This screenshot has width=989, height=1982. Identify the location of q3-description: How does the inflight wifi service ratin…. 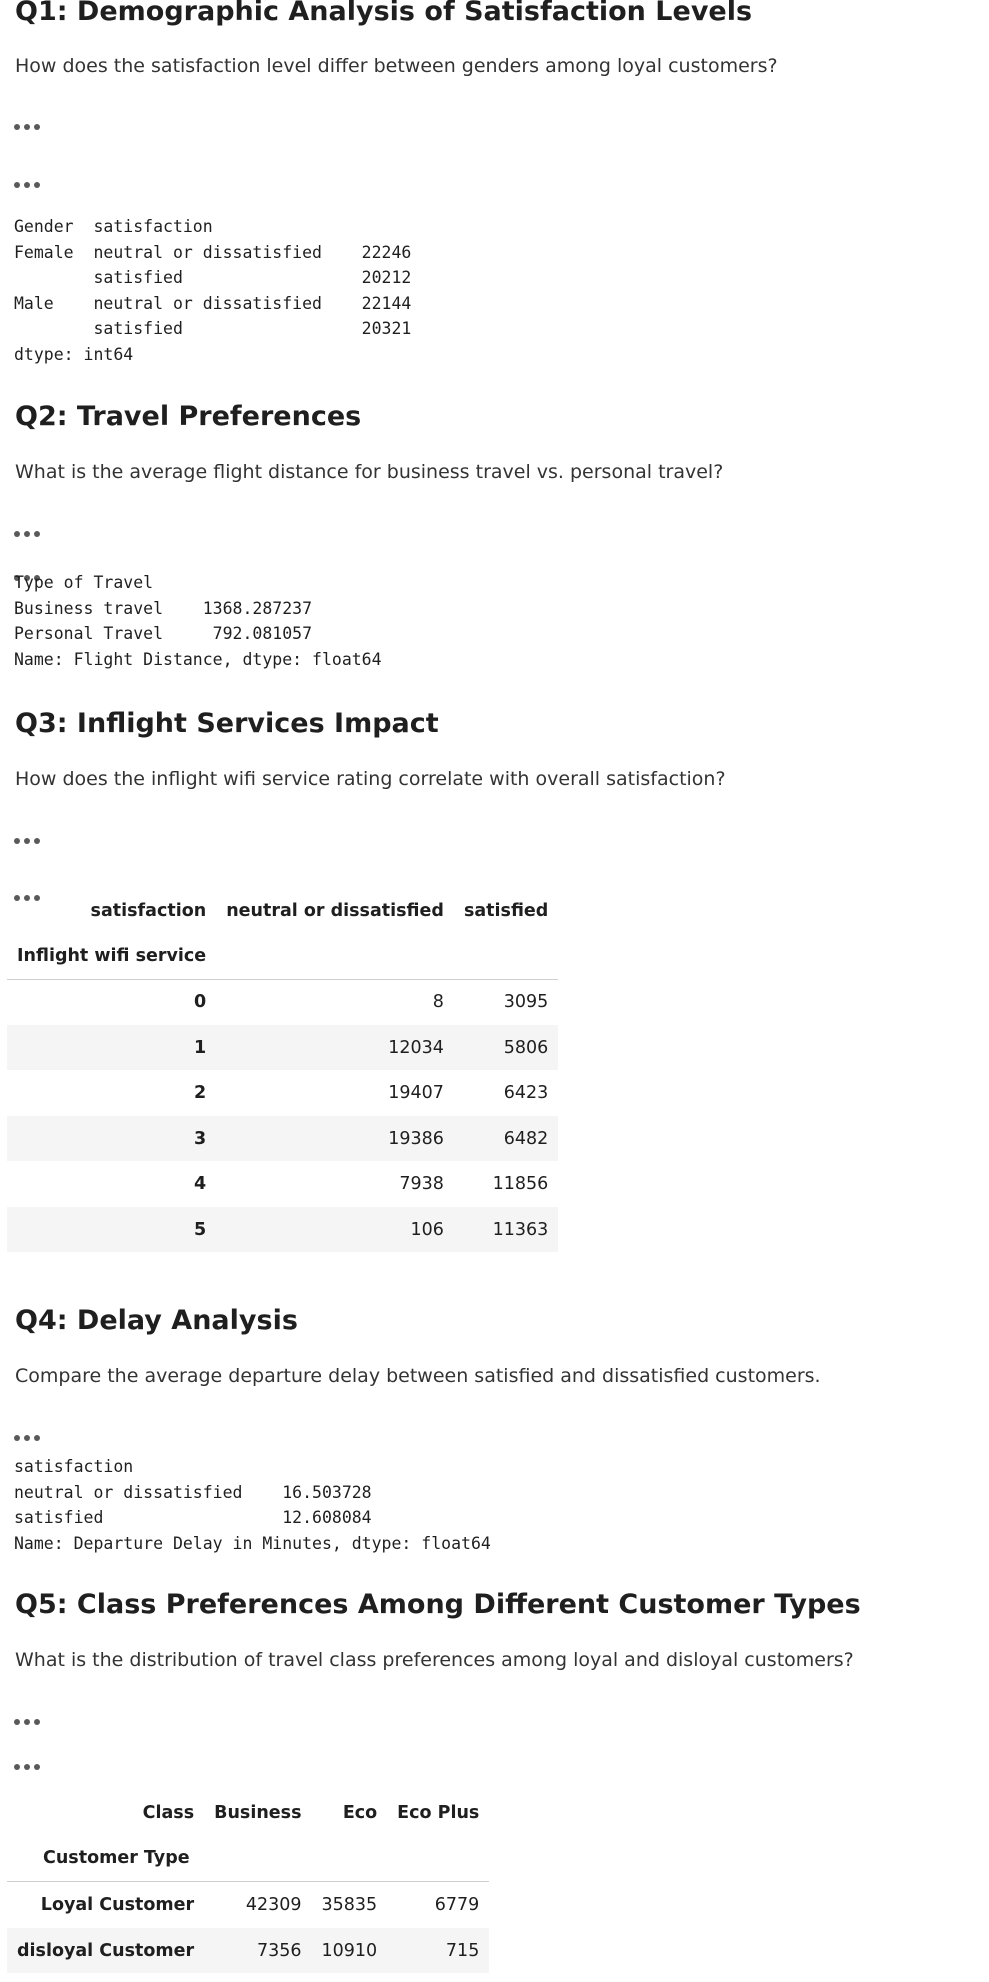
(370, 779).